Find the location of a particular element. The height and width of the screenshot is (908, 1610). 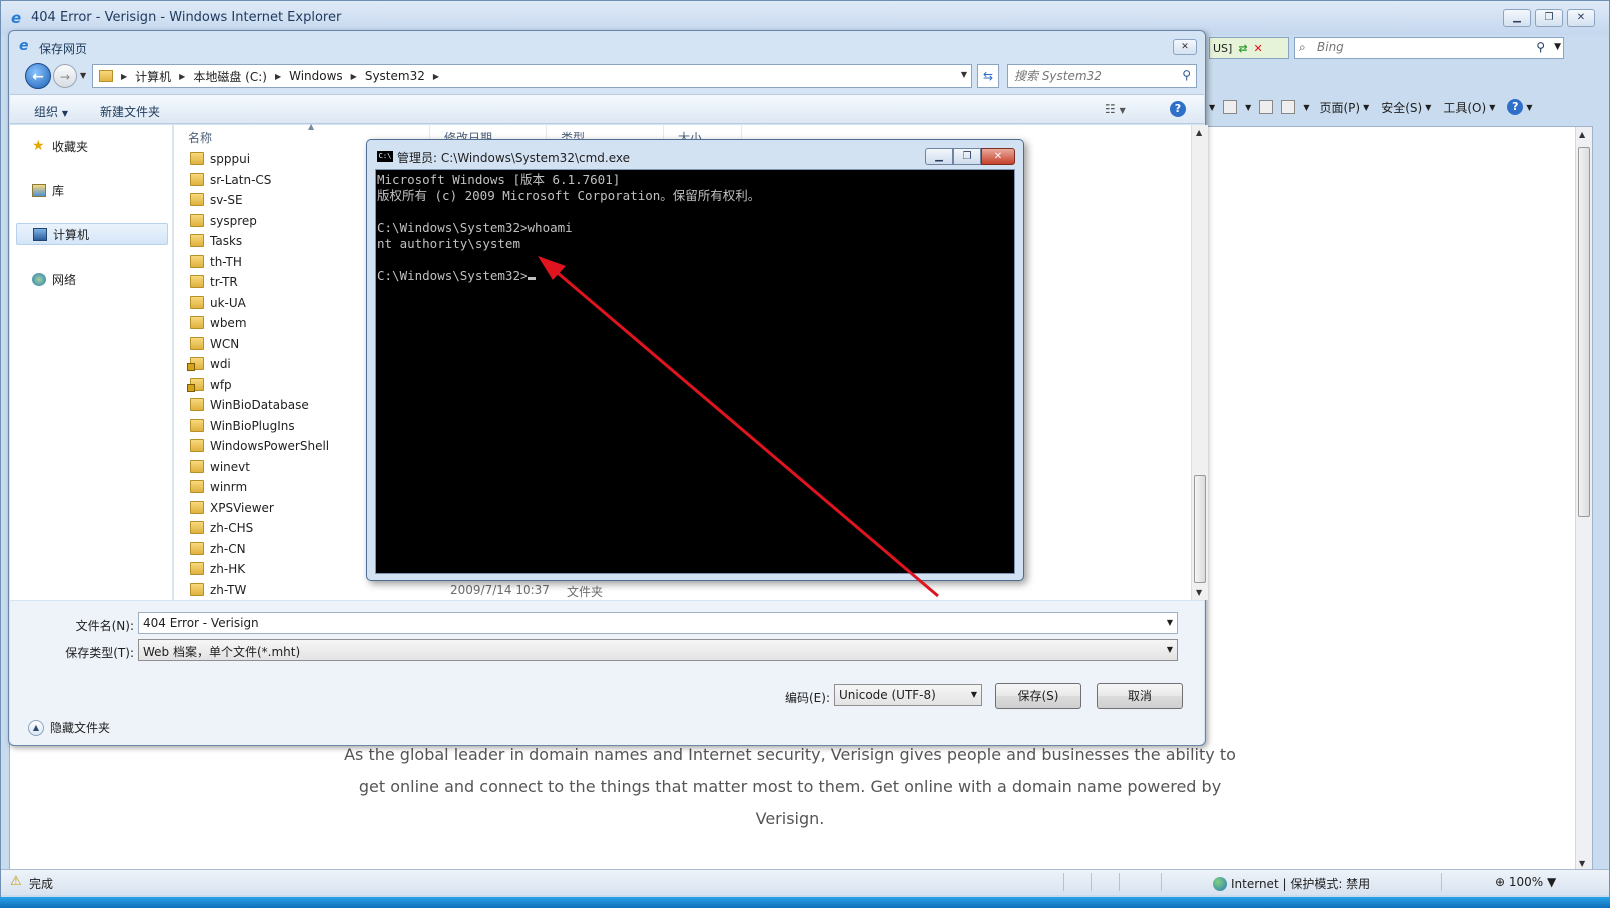

nav-item-favorites: ★ 收藏夹 is located at coordinates (92, 146).